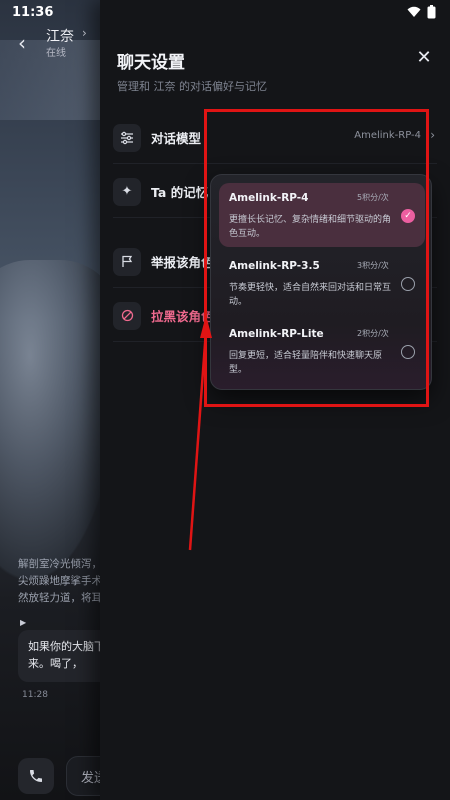 This screenshot has height=800, width=450. What do you see at coordinates (306, 363) in the screenshot?
I see `model-description: 回复更短，适合轻量陪伴和快速聊天原型。` at bounding box center [306, 363].